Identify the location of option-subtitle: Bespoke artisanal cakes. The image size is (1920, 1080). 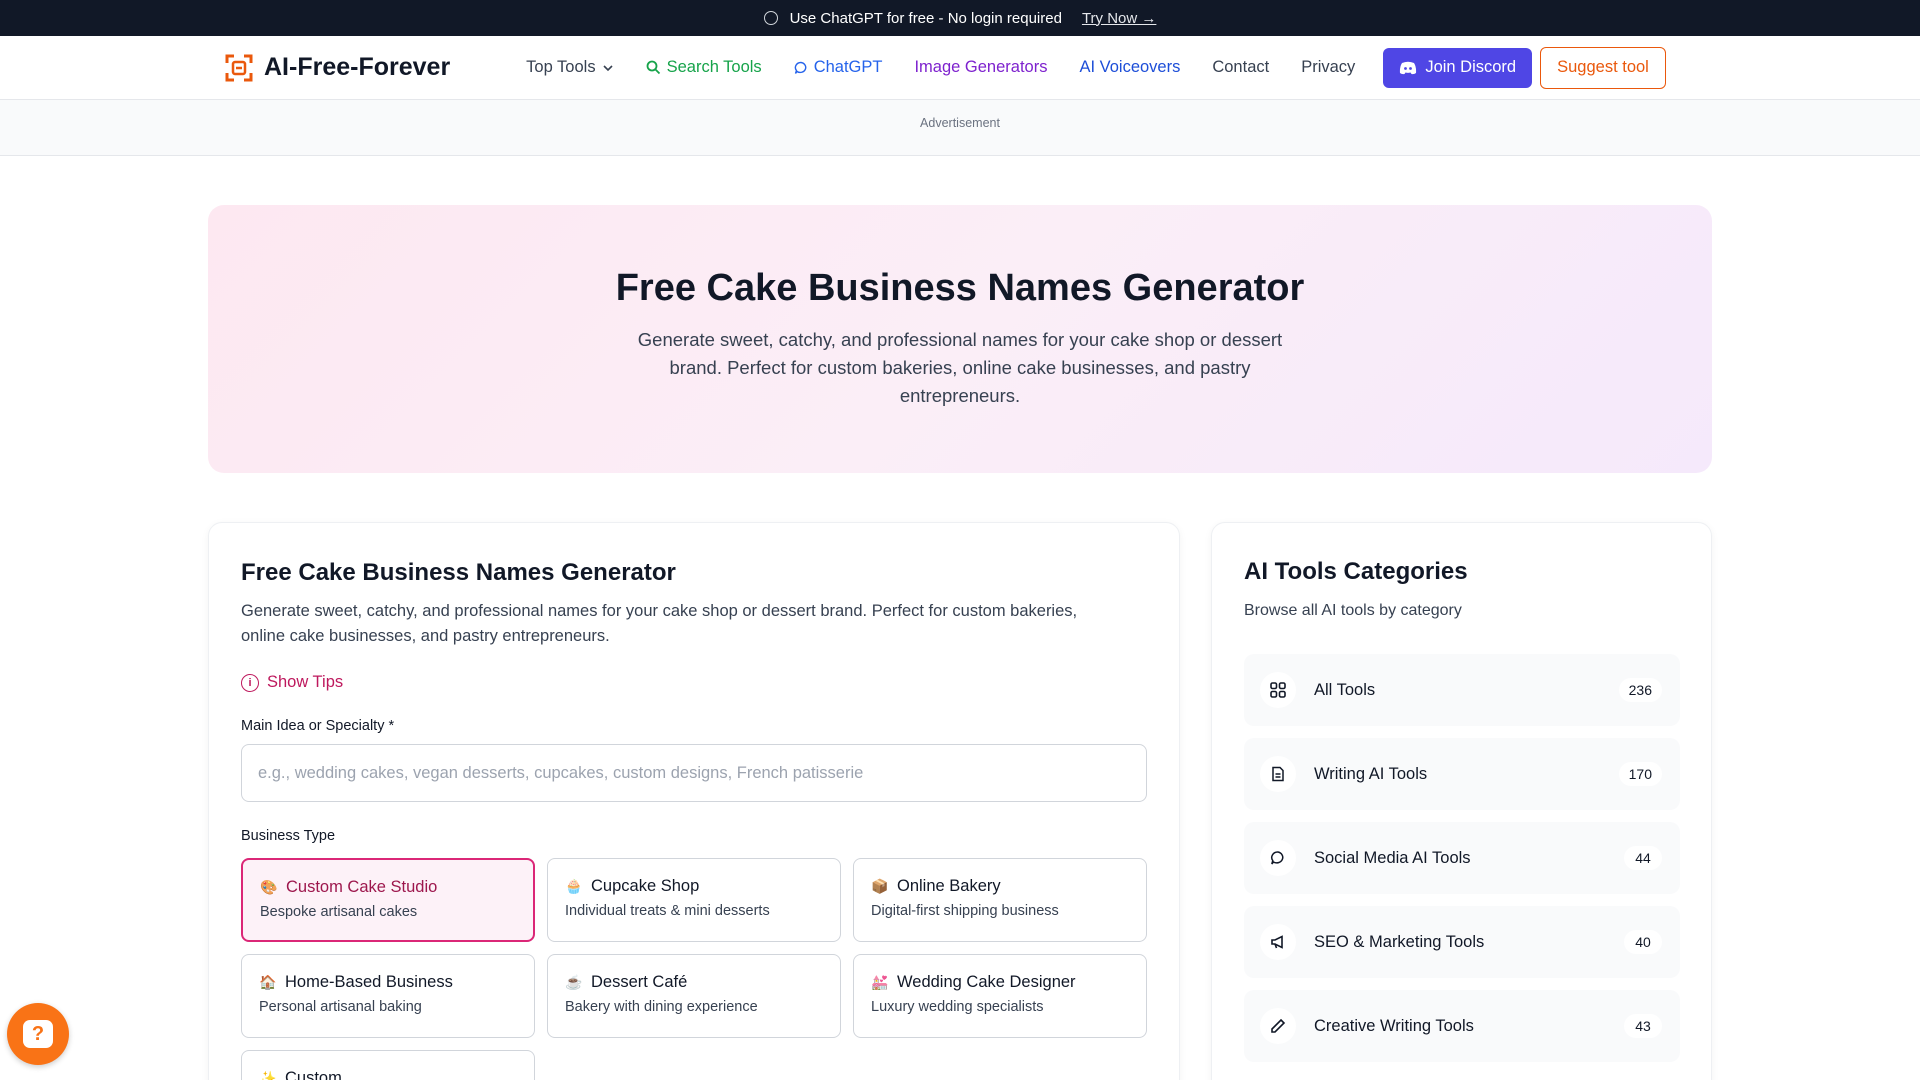
(339, 912).